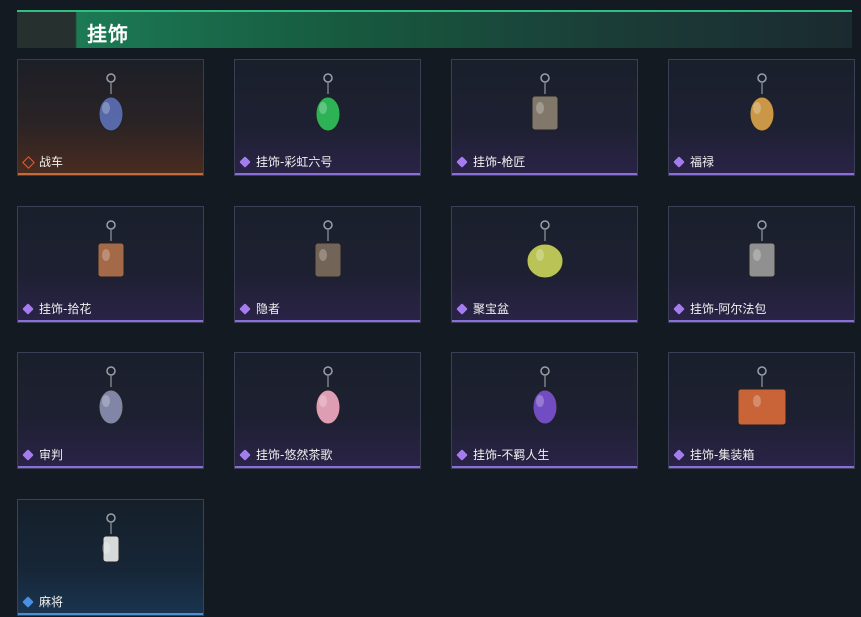  I want to click on hermit-charm-icon, so click(327, 249).